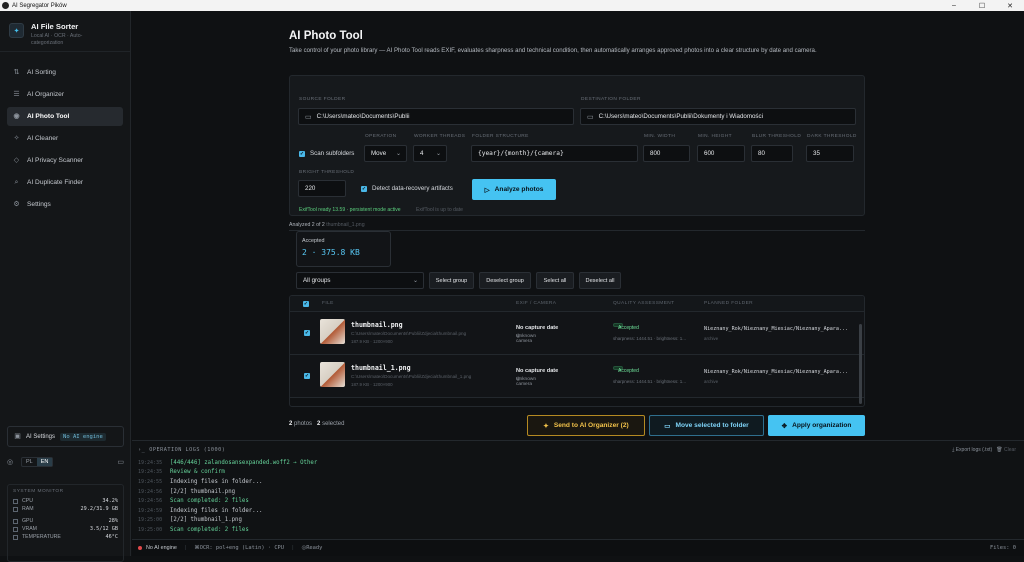 The height and width of the screenshot is (562, 1024). What do you see at coordinates (364, 188) in the screenshot?
I see `checkbox-checked: ✓` at bounding box center [364, 188].